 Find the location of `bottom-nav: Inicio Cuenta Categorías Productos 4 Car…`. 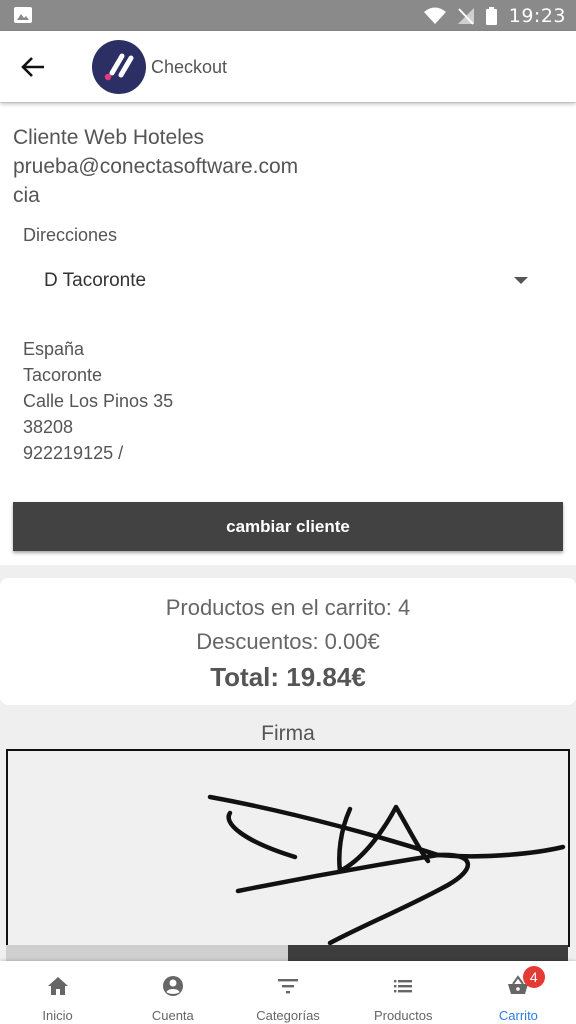

bottom-nav: Inicio Cuenta Categorías Productos 4 Car… is located at coordinates (288, 992).